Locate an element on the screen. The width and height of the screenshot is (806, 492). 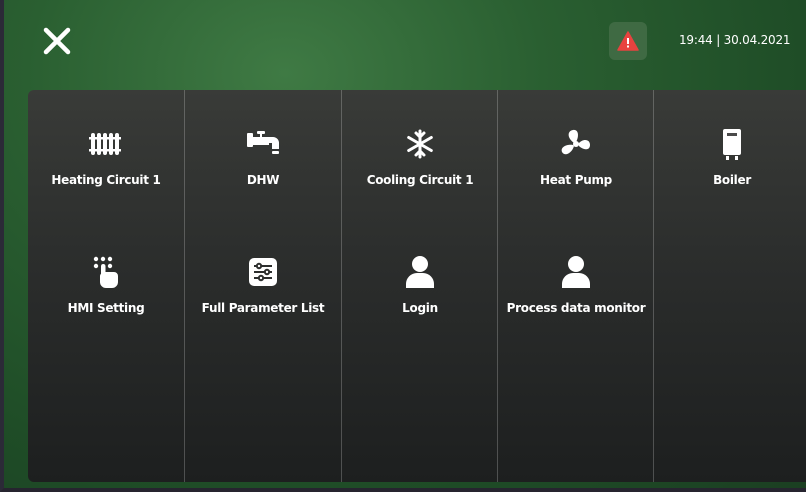
close-button is located at coordinates (57, 41).